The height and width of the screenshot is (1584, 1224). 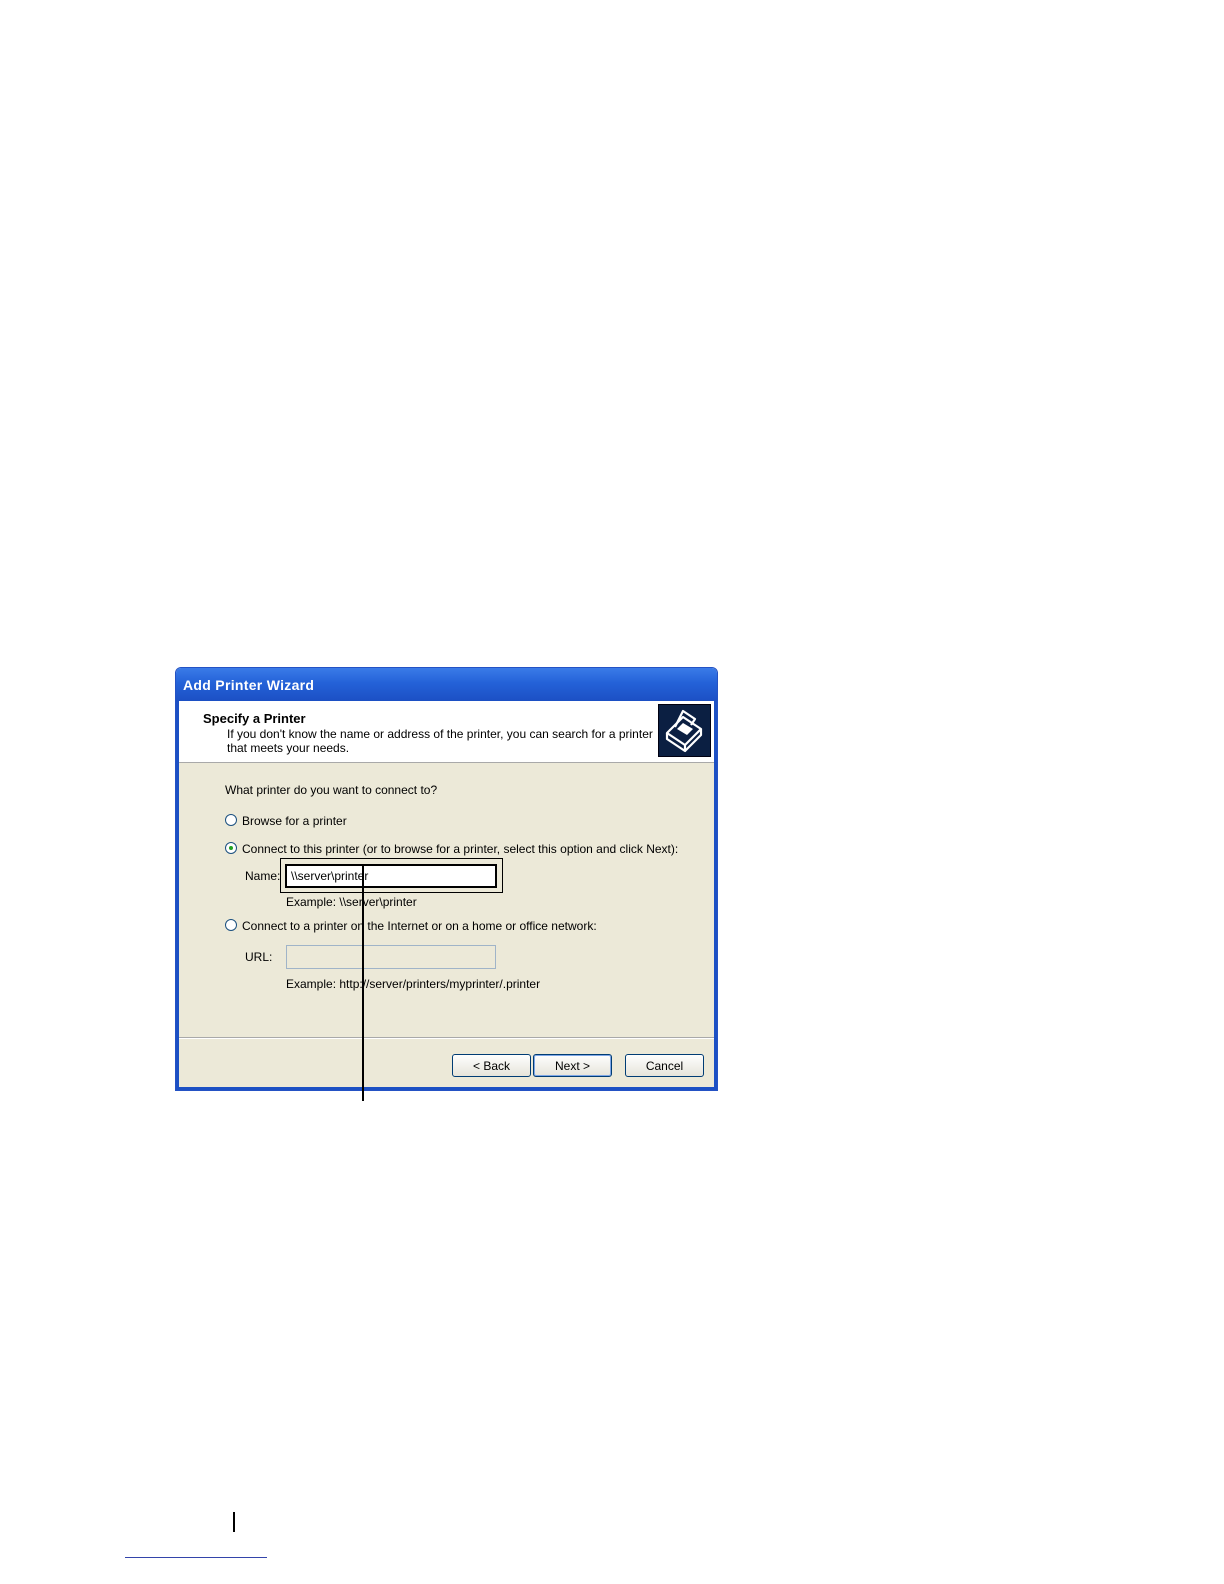 What do you see at coordinates (231, 820) in the screenshot?
I see `browse-radio` at bounding box center [231, 820].